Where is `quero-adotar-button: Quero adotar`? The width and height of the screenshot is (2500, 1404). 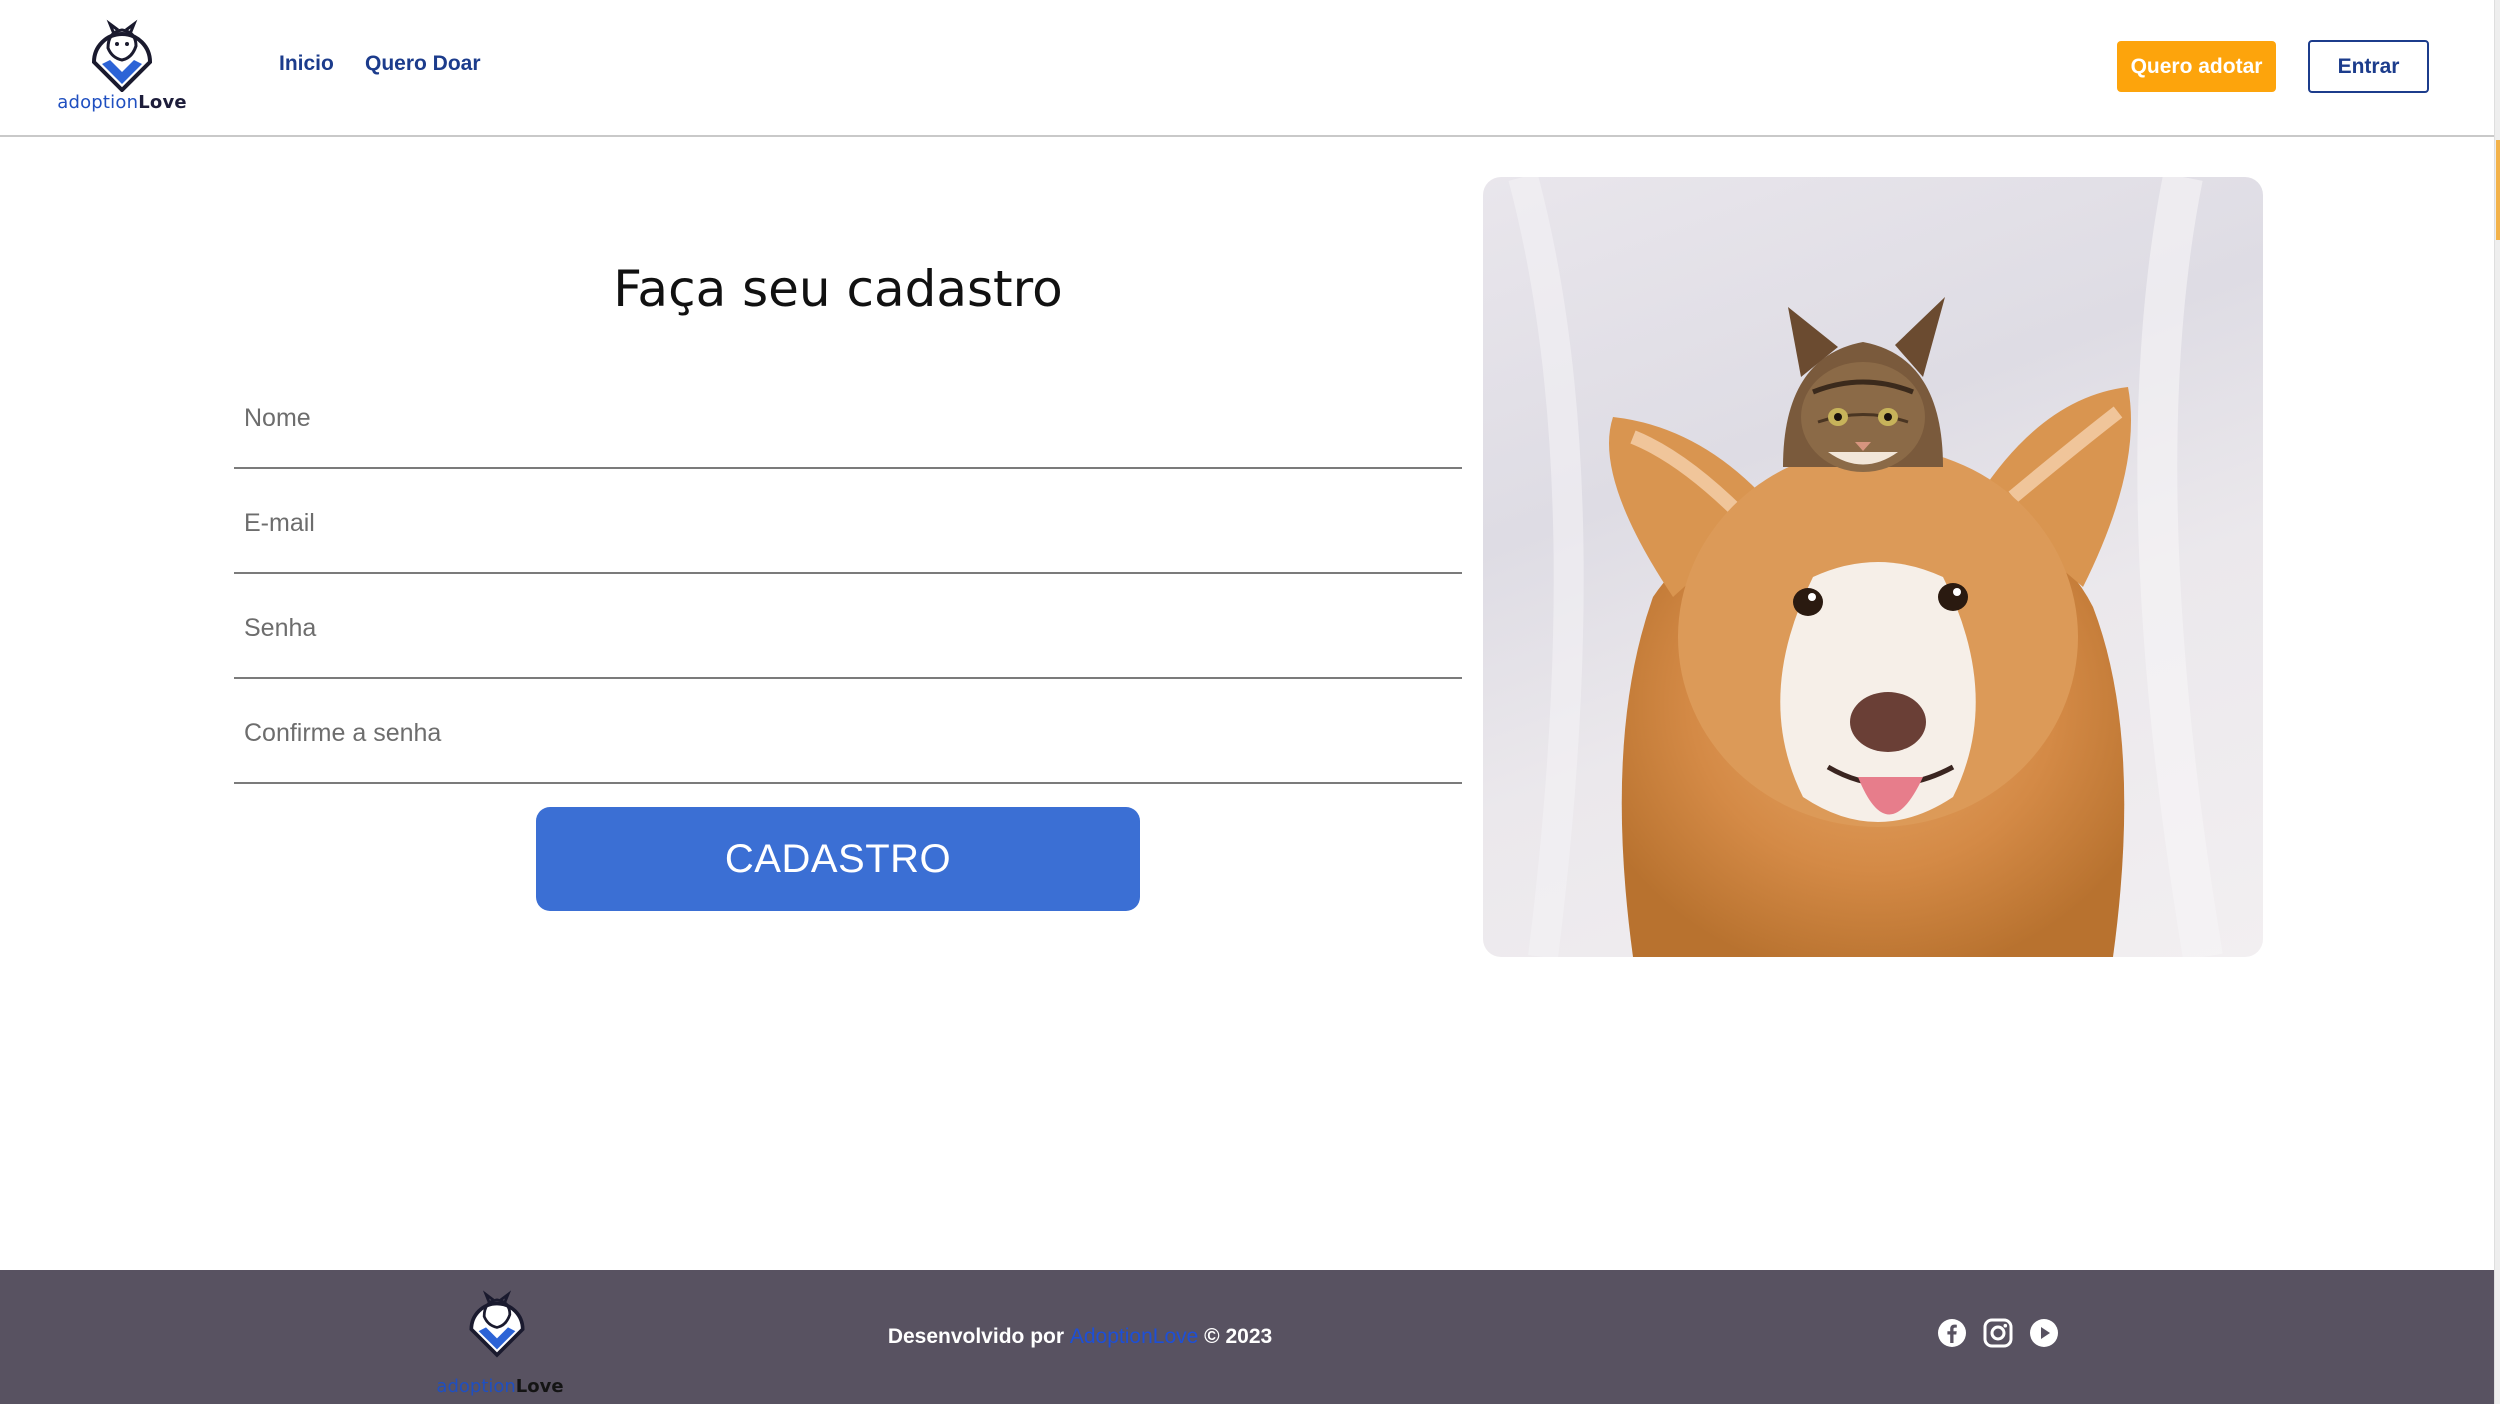 quero-adotar-button: Quero adotar is located at coordinates (2196, 66).